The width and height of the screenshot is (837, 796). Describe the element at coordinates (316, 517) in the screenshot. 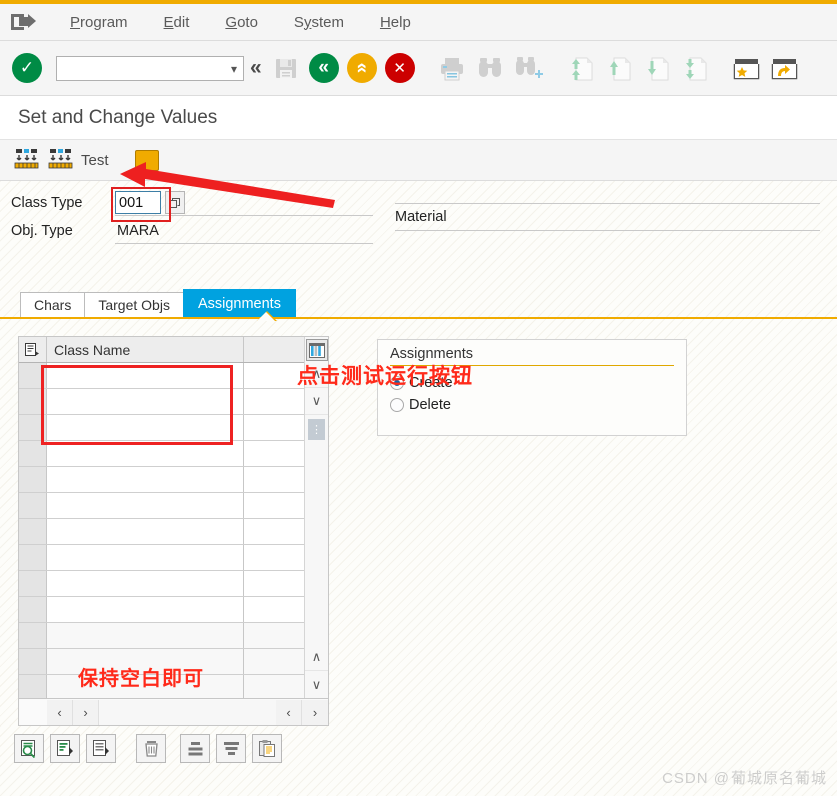

I see `grid-vertical-scrollbar: ∧ ∨ ⋮ ∧ ∨` at that location.